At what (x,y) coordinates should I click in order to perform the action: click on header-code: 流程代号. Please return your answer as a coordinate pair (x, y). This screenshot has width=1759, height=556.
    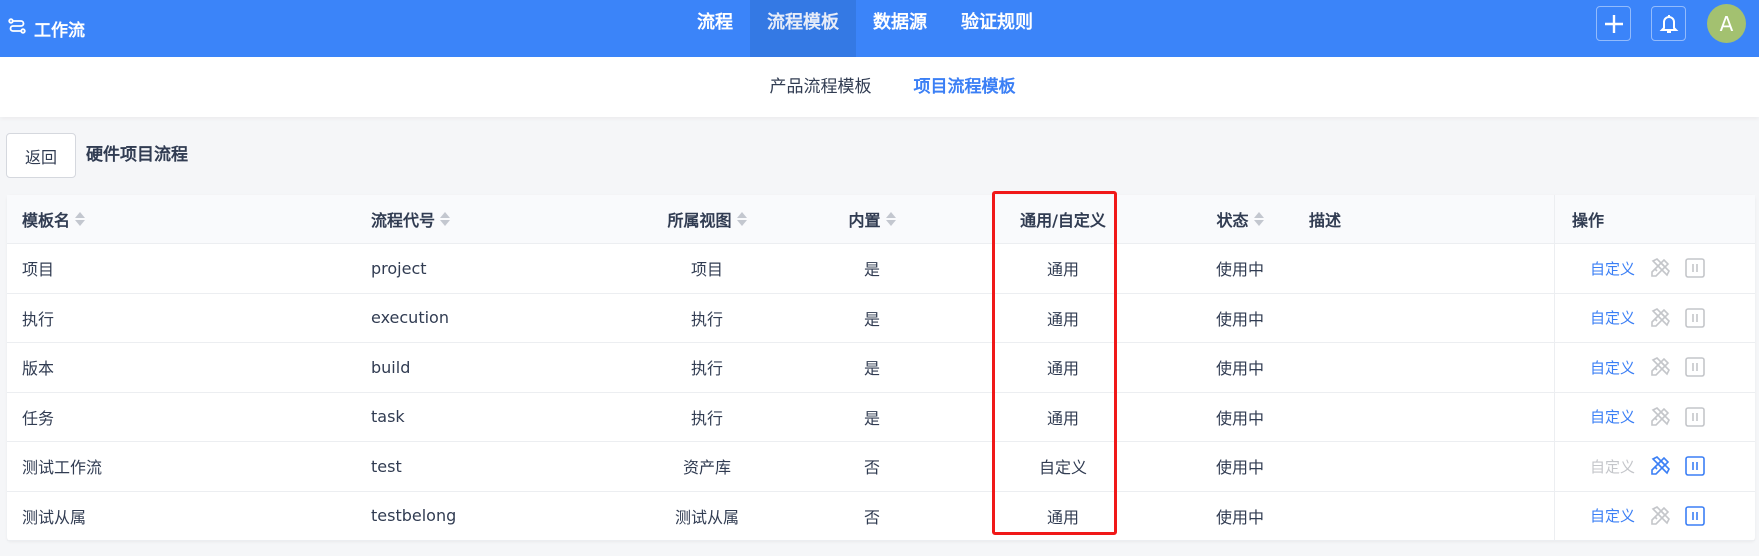
    Looking at the image, I should click on (481, 219).